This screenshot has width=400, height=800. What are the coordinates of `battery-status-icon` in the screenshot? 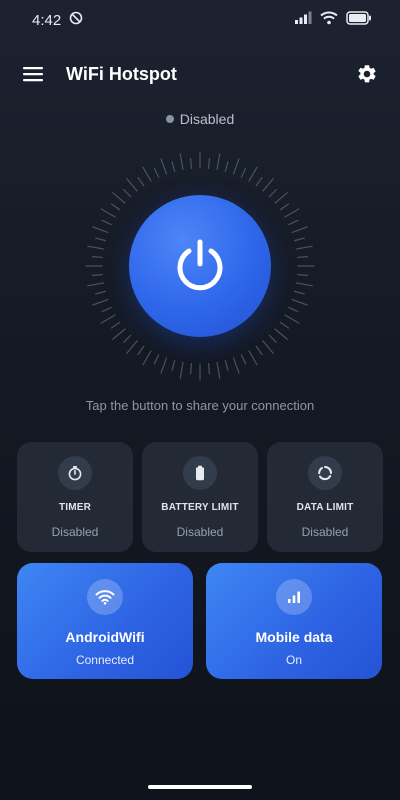 It's located at (359, 20).